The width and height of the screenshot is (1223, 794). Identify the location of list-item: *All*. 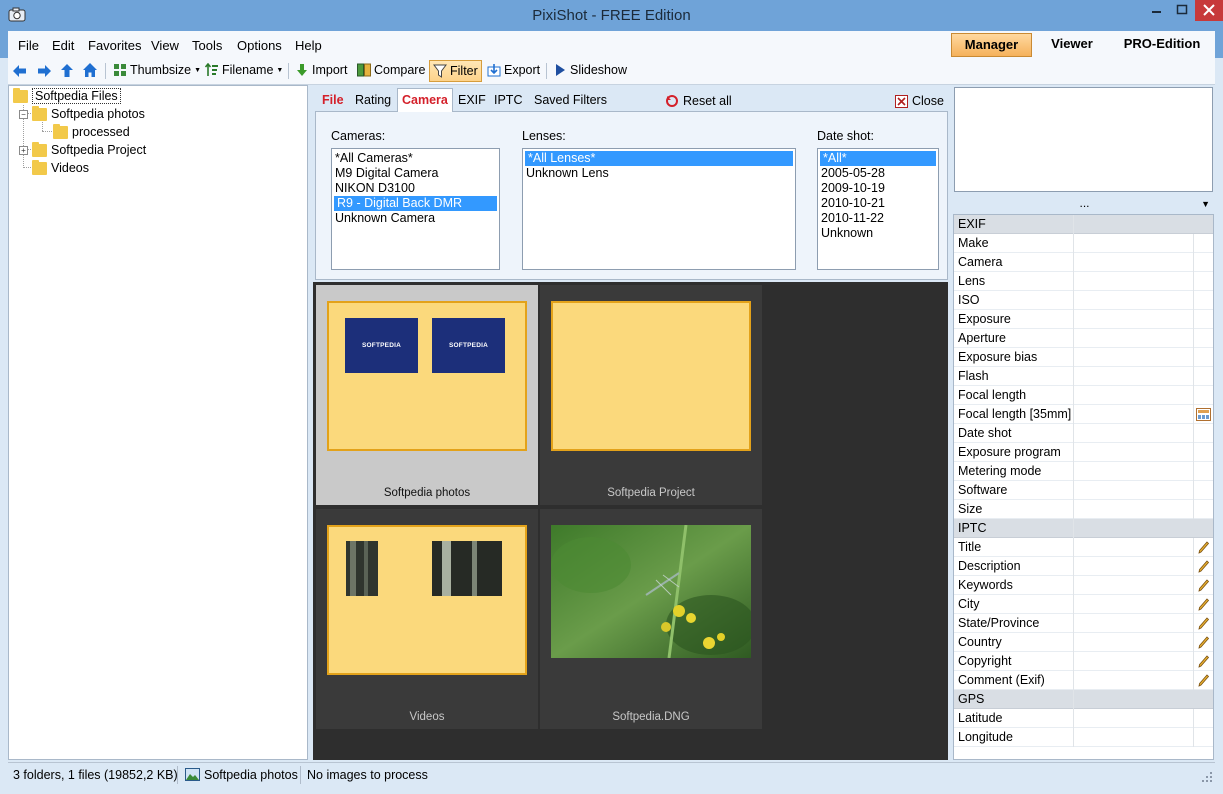
(878, 158).